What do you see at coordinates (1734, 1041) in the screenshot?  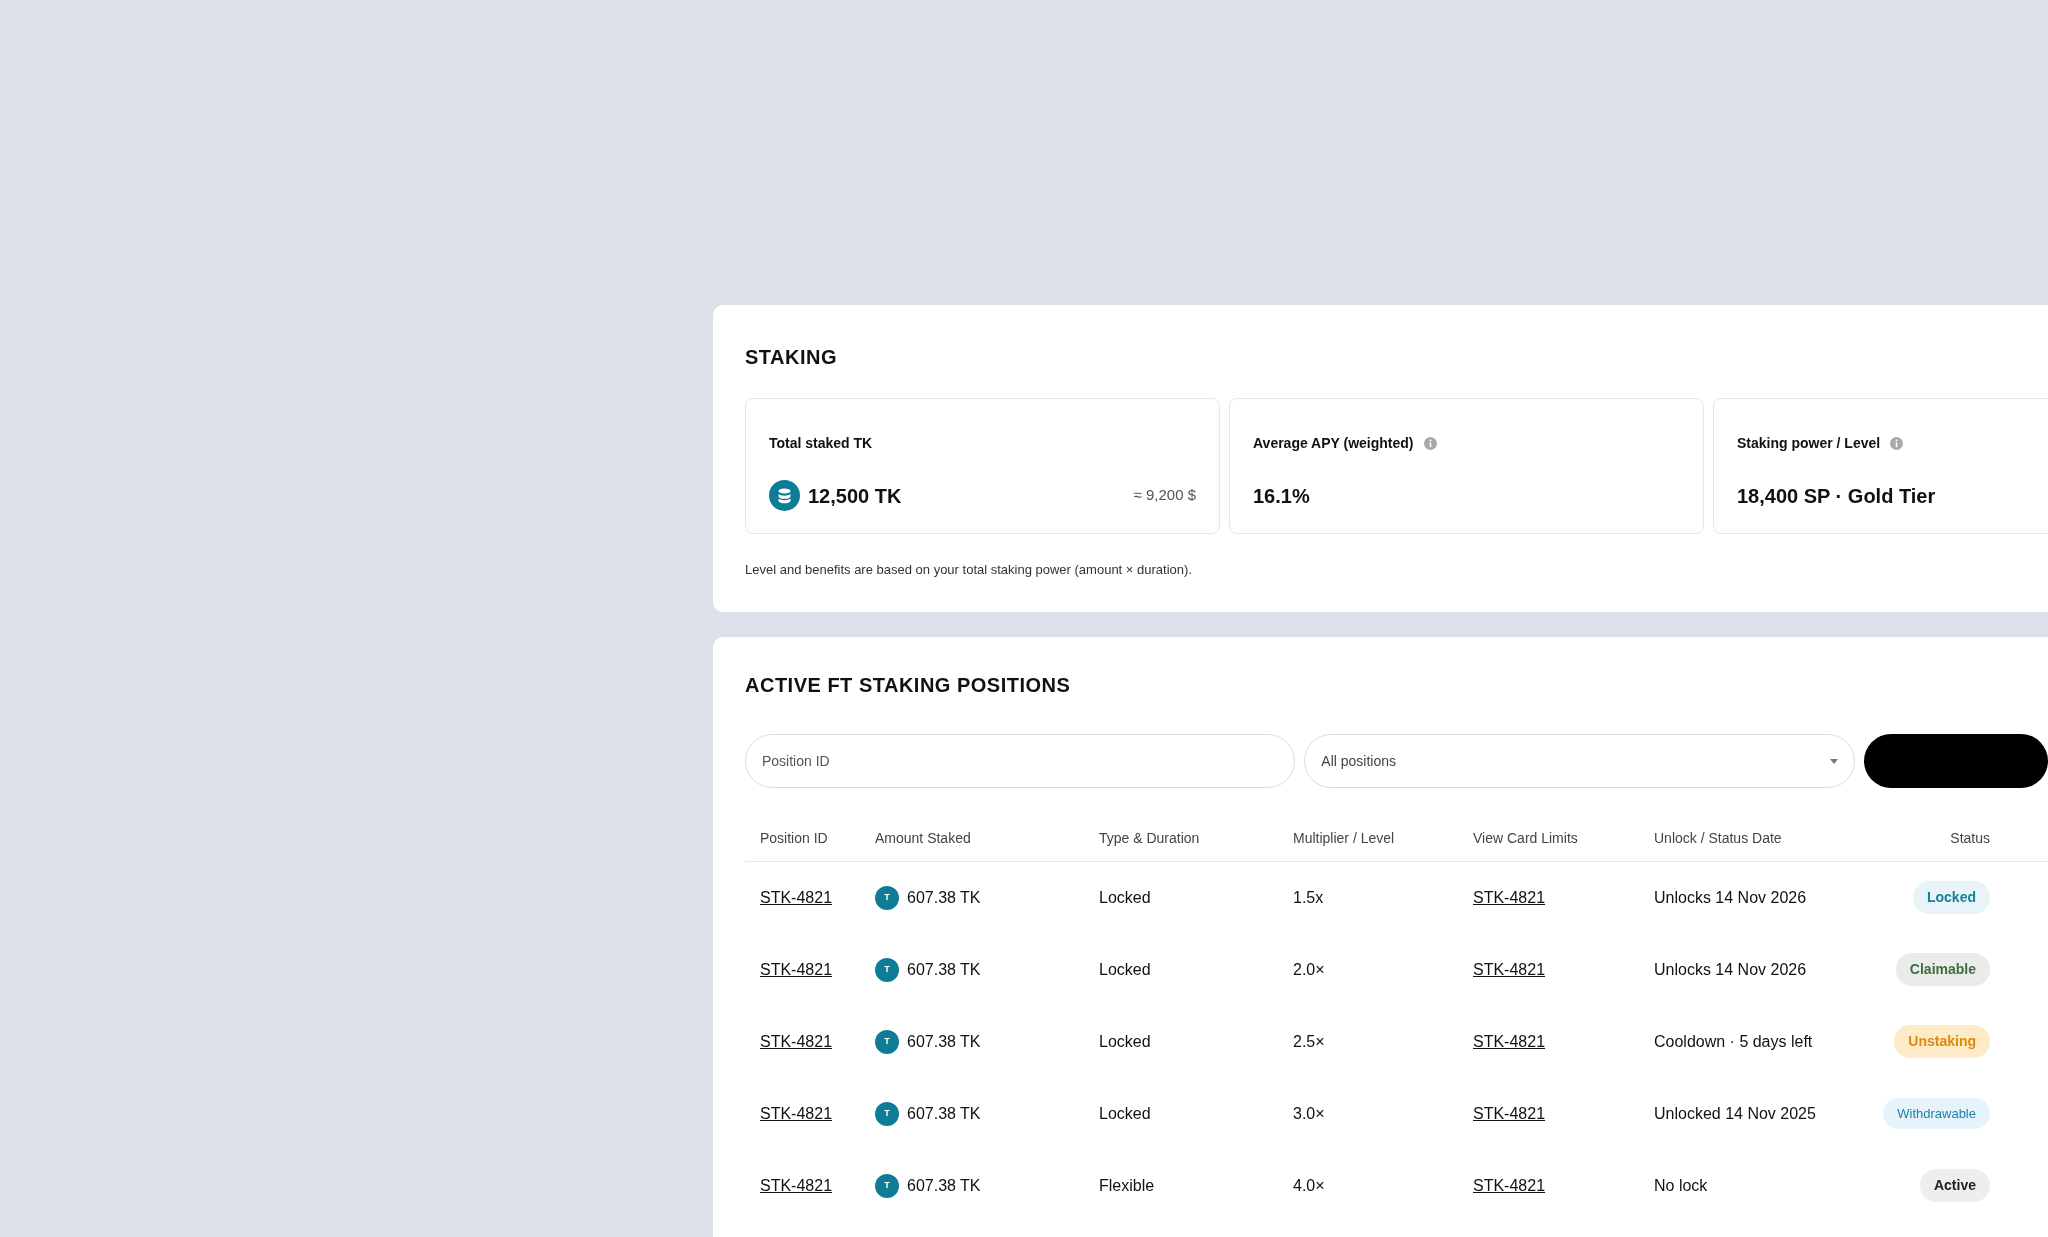 I see `table-cell-text: Cooldown · 5 days left` at bounding box center [1734, 1041].